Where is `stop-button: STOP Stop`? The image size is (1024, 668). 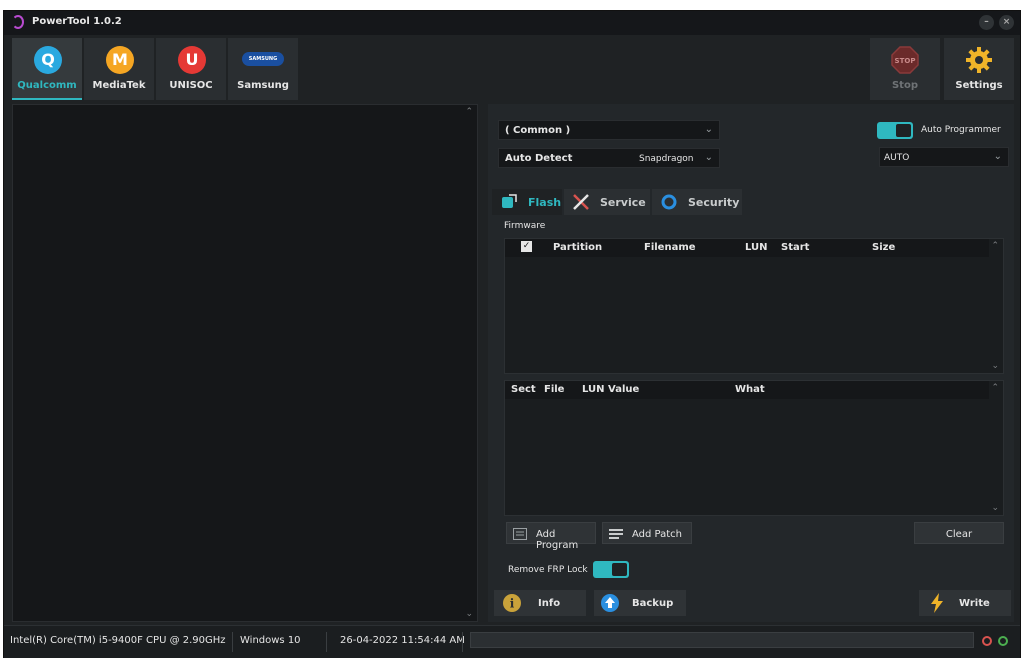 stop-button: STOP Stop is located at coordinates (905, 69).